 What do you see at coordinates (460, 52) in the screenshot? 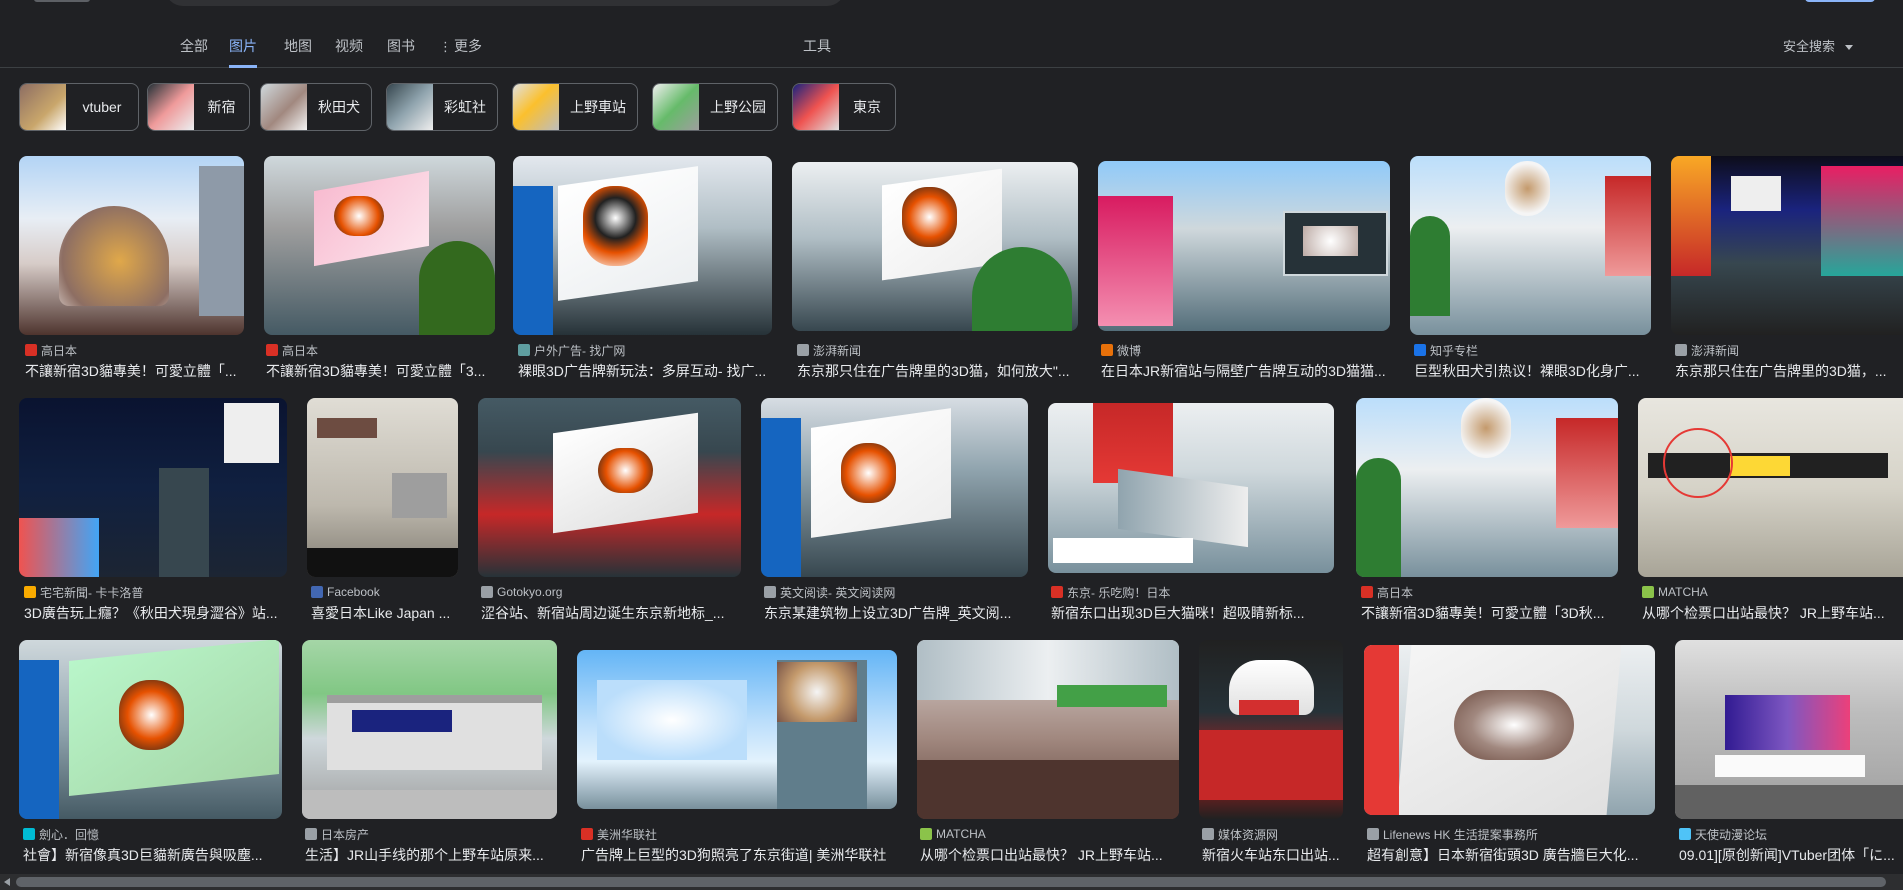
I see `tab-more: ⋮ 更多` at bounding box center [460, 52].